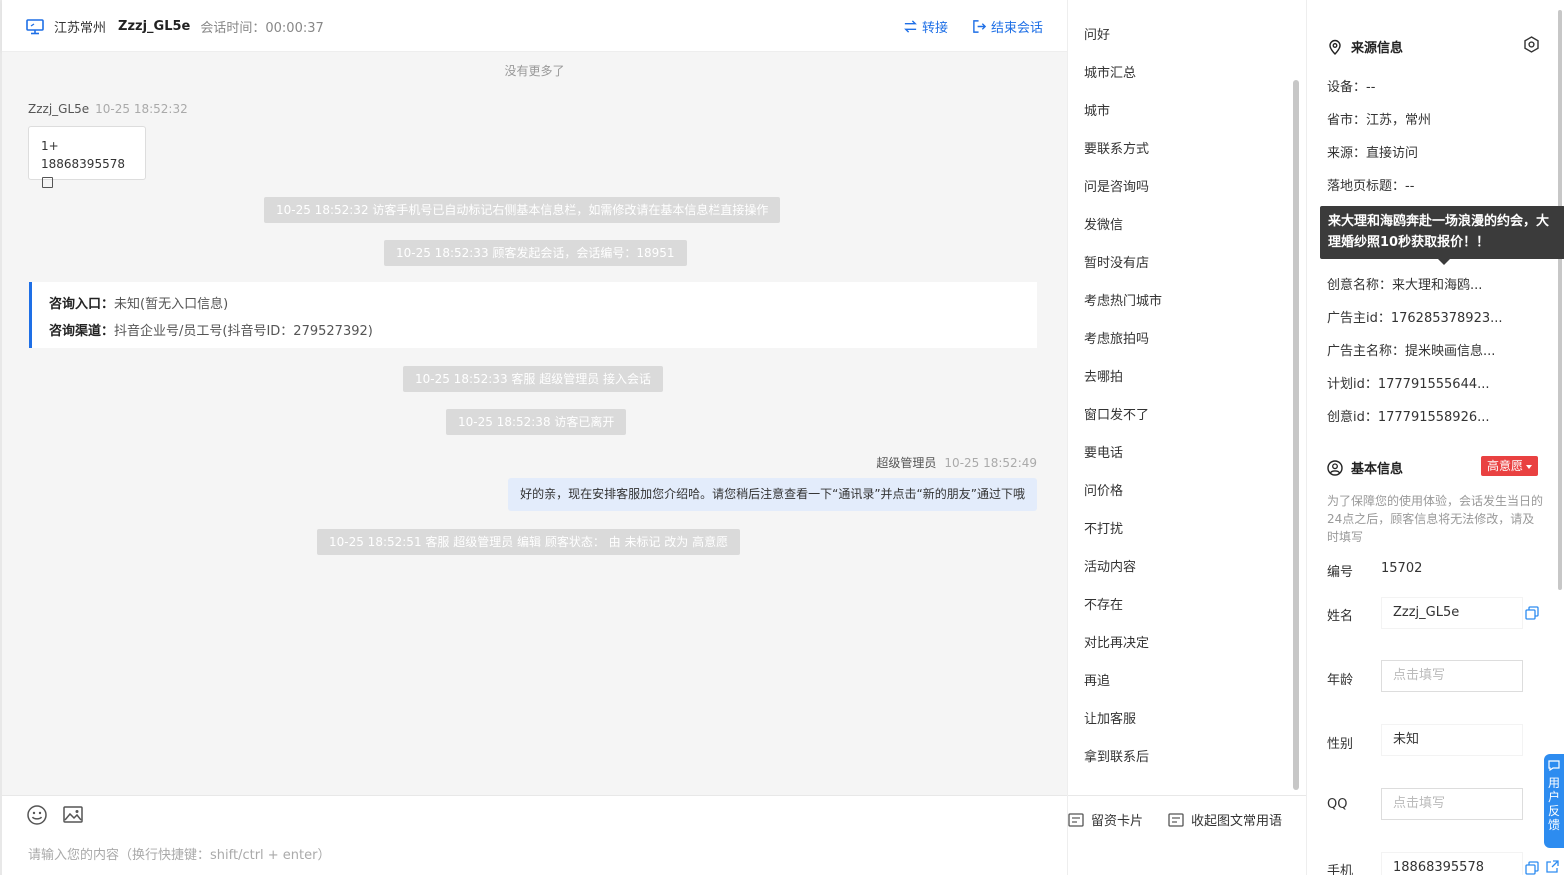 The height and width of the screenshot is (875, 1564). Describe the element at coordinates (980, 26) in the screenshot. I see `exit-icon` at that location.